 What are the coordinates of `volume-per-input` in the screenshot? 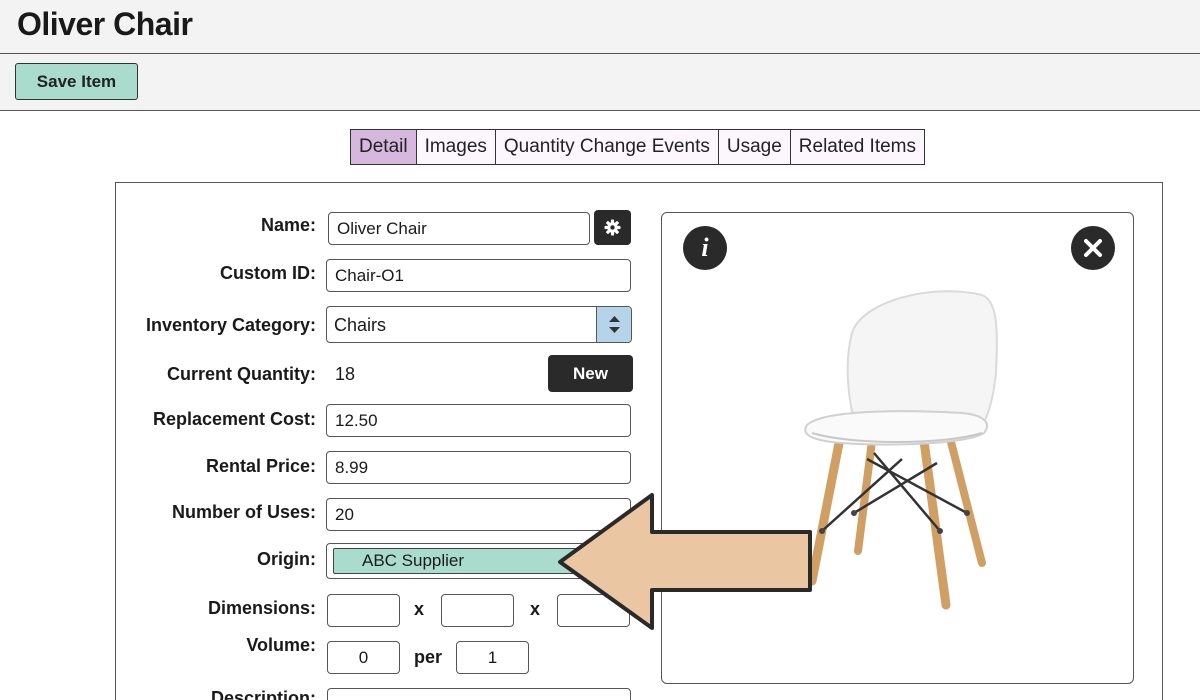 It's located at (492, 657).